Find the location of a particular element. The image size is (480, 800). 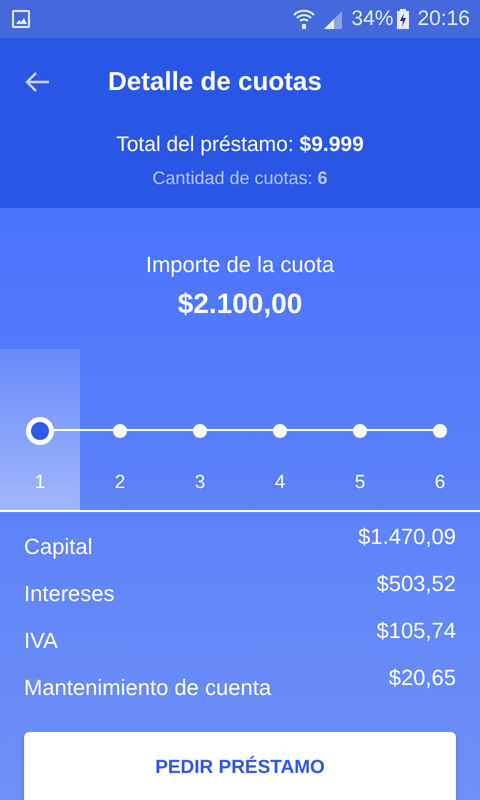

back-arrow-icon is located at coordinates (37, 81).